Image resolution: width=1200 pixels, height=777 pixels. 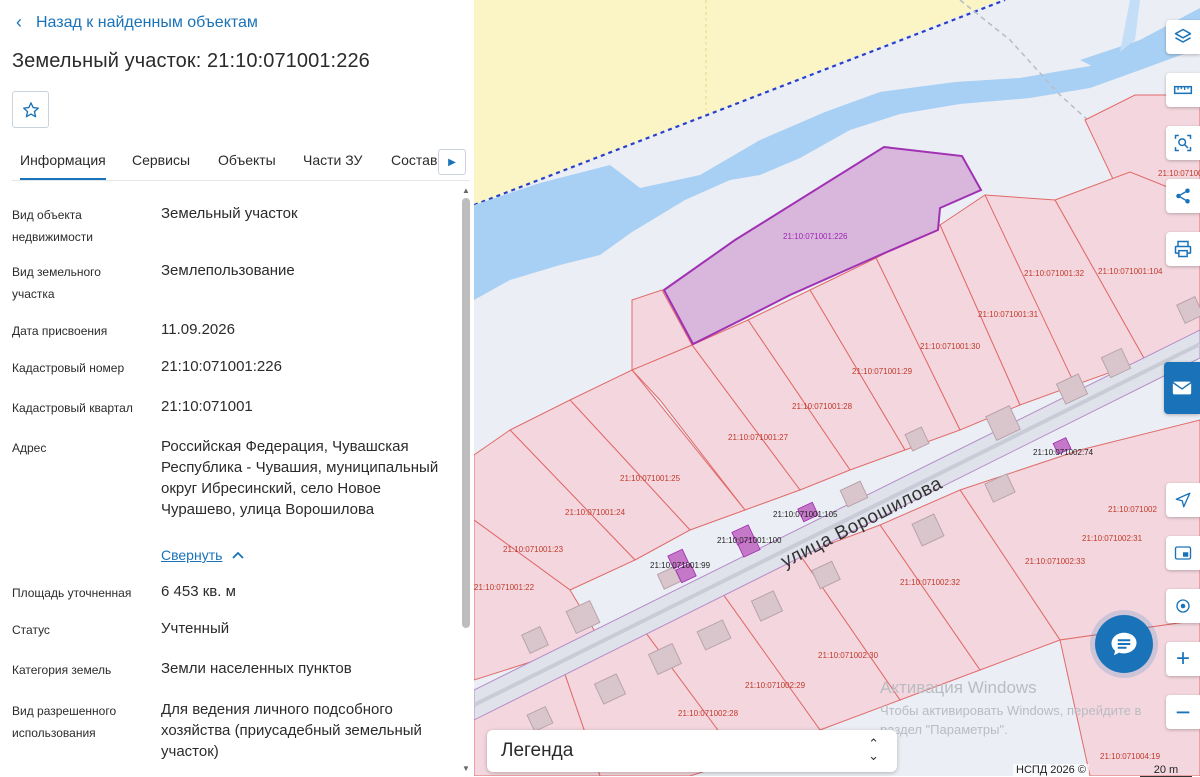 What do you see at coordinates (221, 366) in the screenshot?
I see `property-value: 21:10:071001:226` at bounding box center [221, 366].